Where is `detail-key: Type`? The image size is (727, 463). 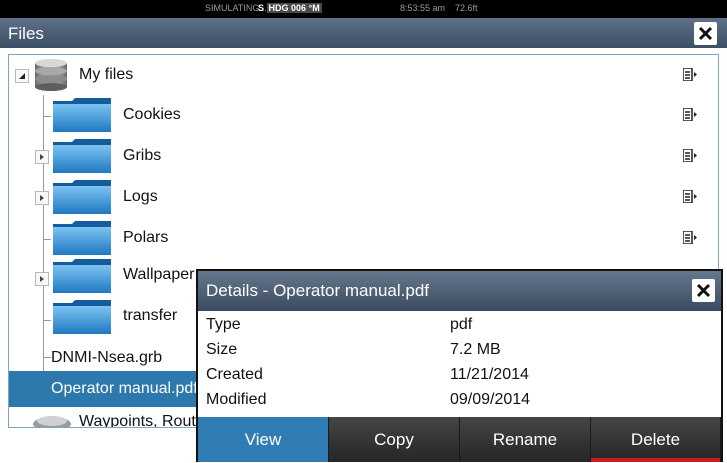
detail-key: Type is located at coordinates (223, 324).